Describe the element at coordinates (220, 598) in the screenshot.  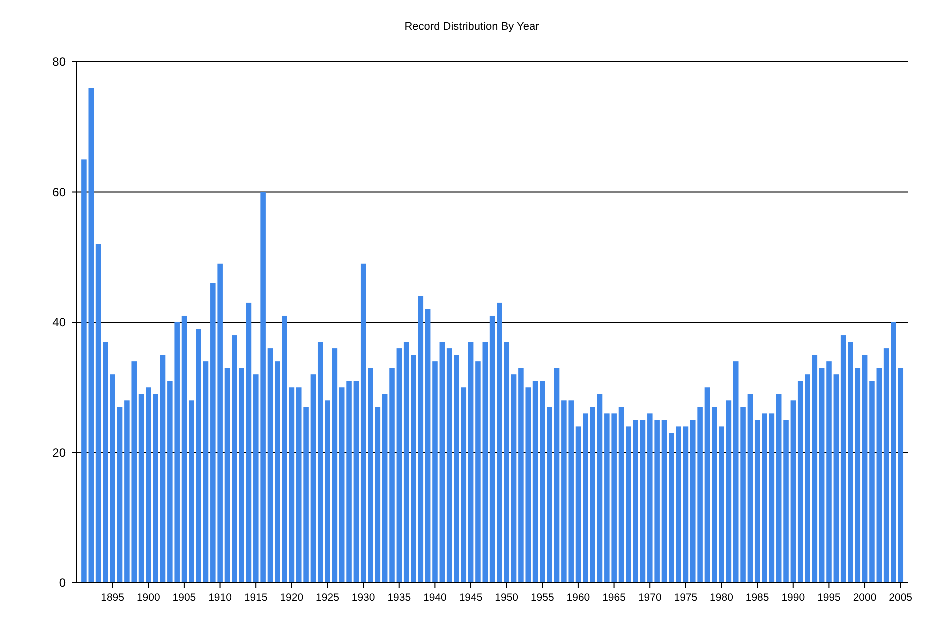
I see `axis-label: 1910` at that location.